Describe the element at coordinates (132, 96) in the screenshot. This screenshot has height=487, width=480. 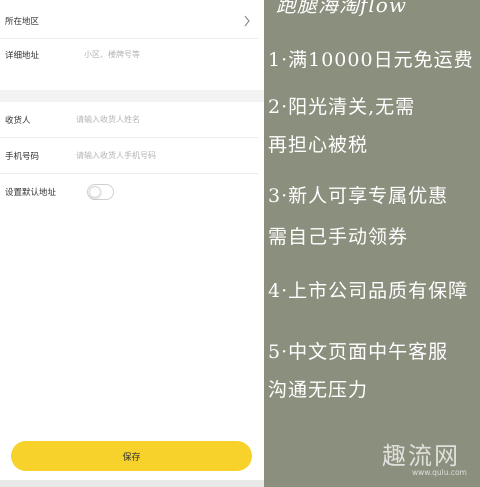
I see `section-divider` at that location.